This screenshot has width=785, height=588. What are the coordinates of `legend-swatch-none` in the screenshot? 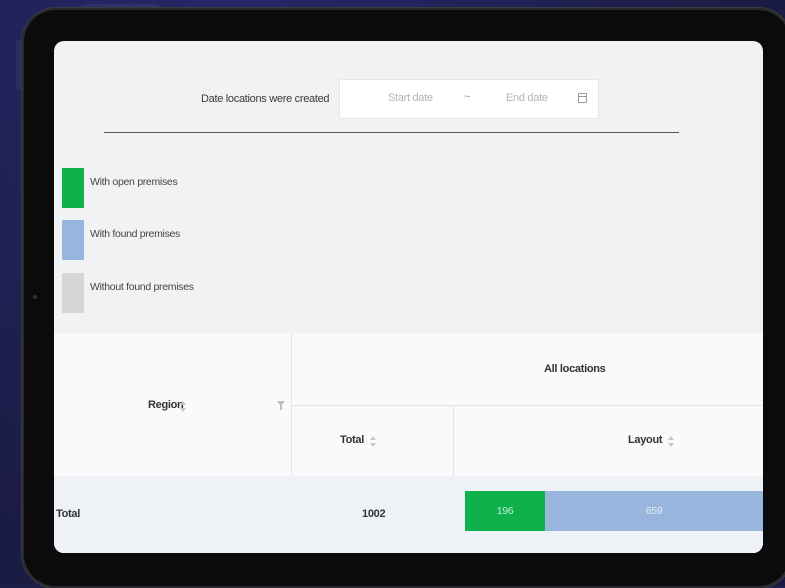 It's located at (73, 293).